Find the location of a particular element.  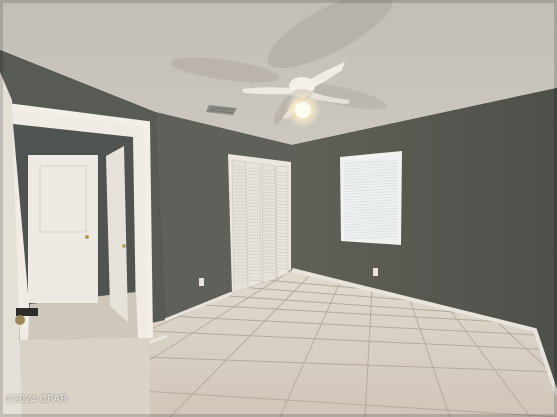

photo-watermark: ©2024 CPAR is located at coordinates (37, 399).